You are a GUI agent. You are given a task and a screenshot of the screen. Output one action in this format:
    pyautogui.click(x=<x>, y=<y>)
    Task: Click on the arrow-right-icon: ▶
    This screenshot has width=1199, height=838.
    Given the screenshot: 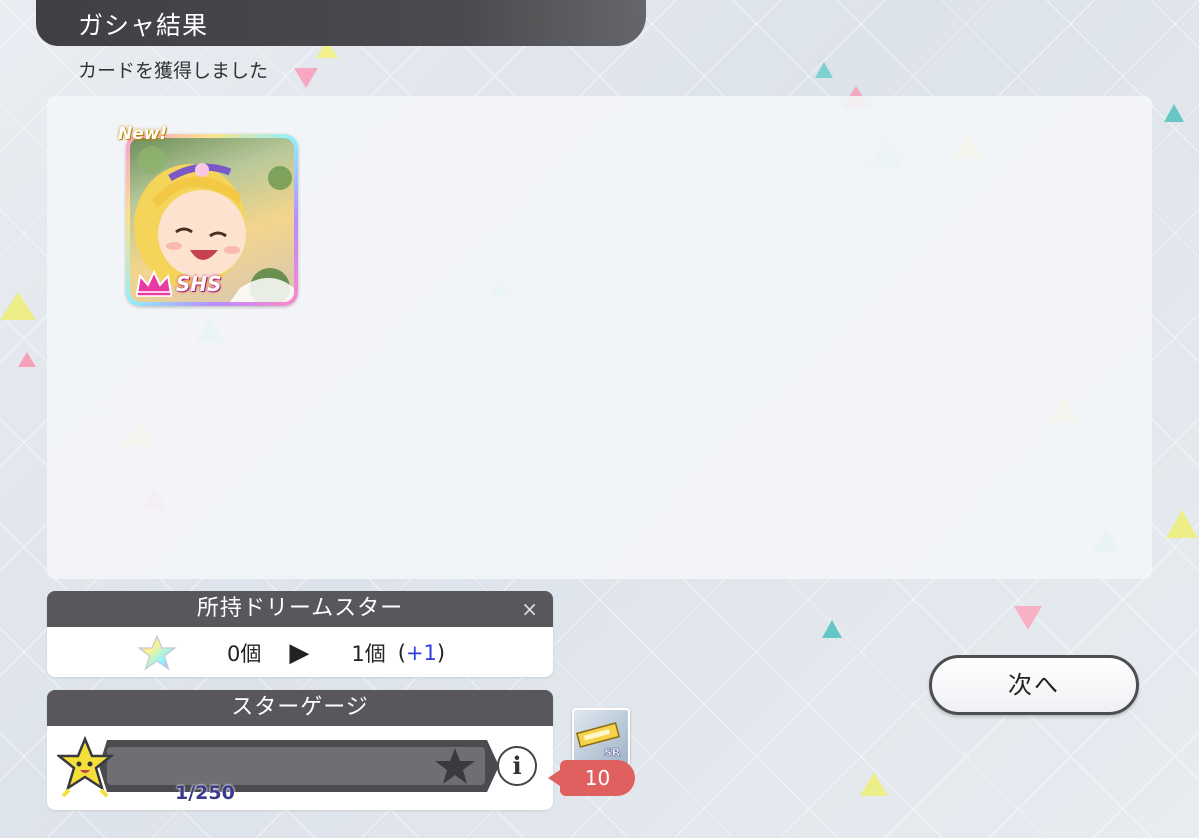 What is the action you would take?
    pyautogui.click(x=299, y=653)
    